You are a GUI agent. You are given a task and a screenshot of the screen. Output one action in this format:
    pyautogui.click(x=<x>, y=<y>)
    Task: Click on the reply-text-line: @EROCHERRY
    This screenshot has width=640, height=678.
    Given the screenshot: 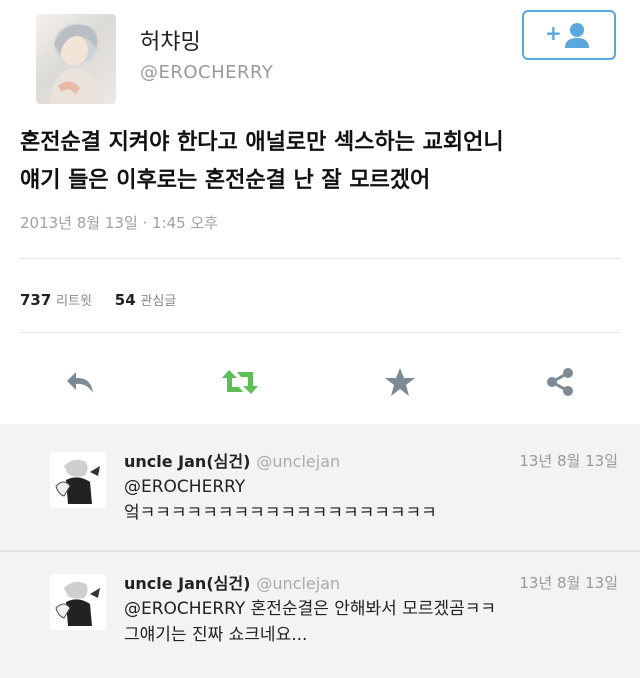 What is the action you would take?
    pyautogui.click(x=185, y=487)
    